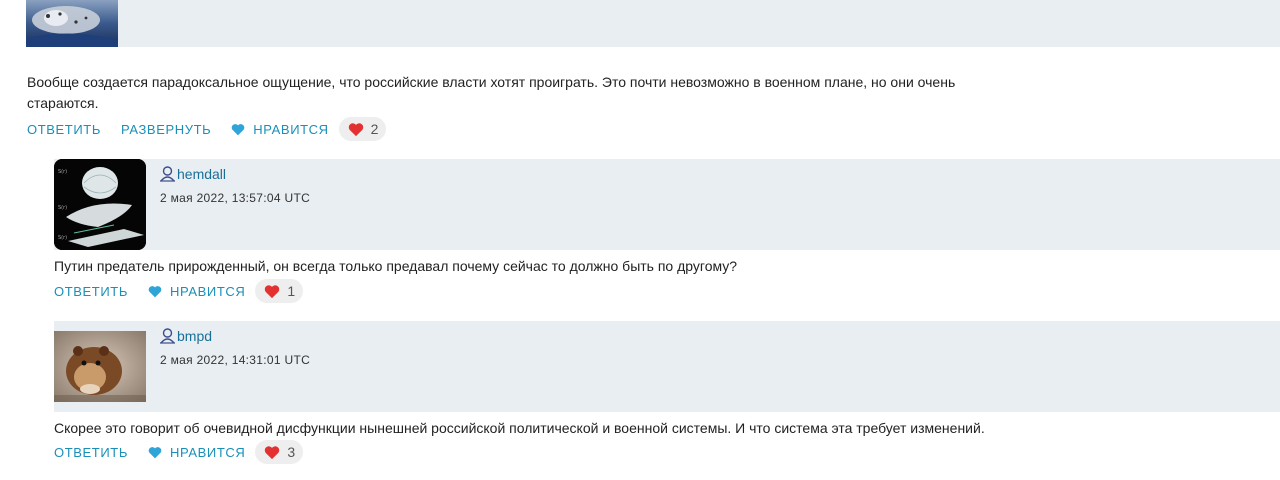 This screenshot has width=1280, height=480. What do you see at coordinates (202, 173) in the screenshot?
I see `username: hemdall` at bounding box center [202, 173].